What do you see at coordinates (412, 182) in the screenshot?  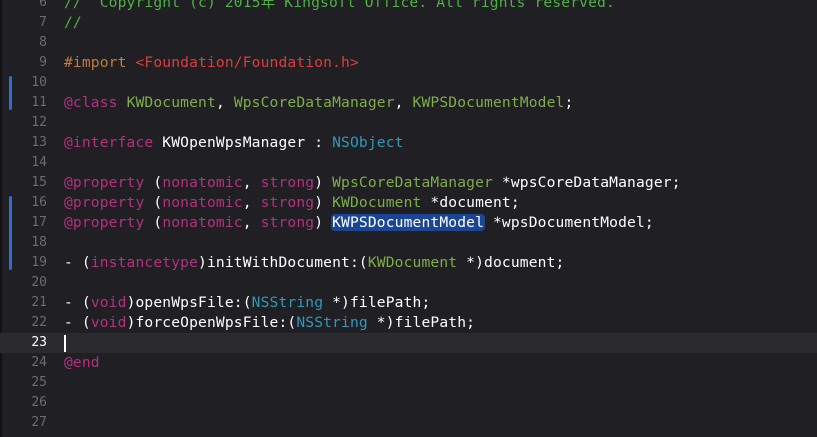 I see `code-token-type: WpsCoreDataManager` at bounding box center [412, 182].